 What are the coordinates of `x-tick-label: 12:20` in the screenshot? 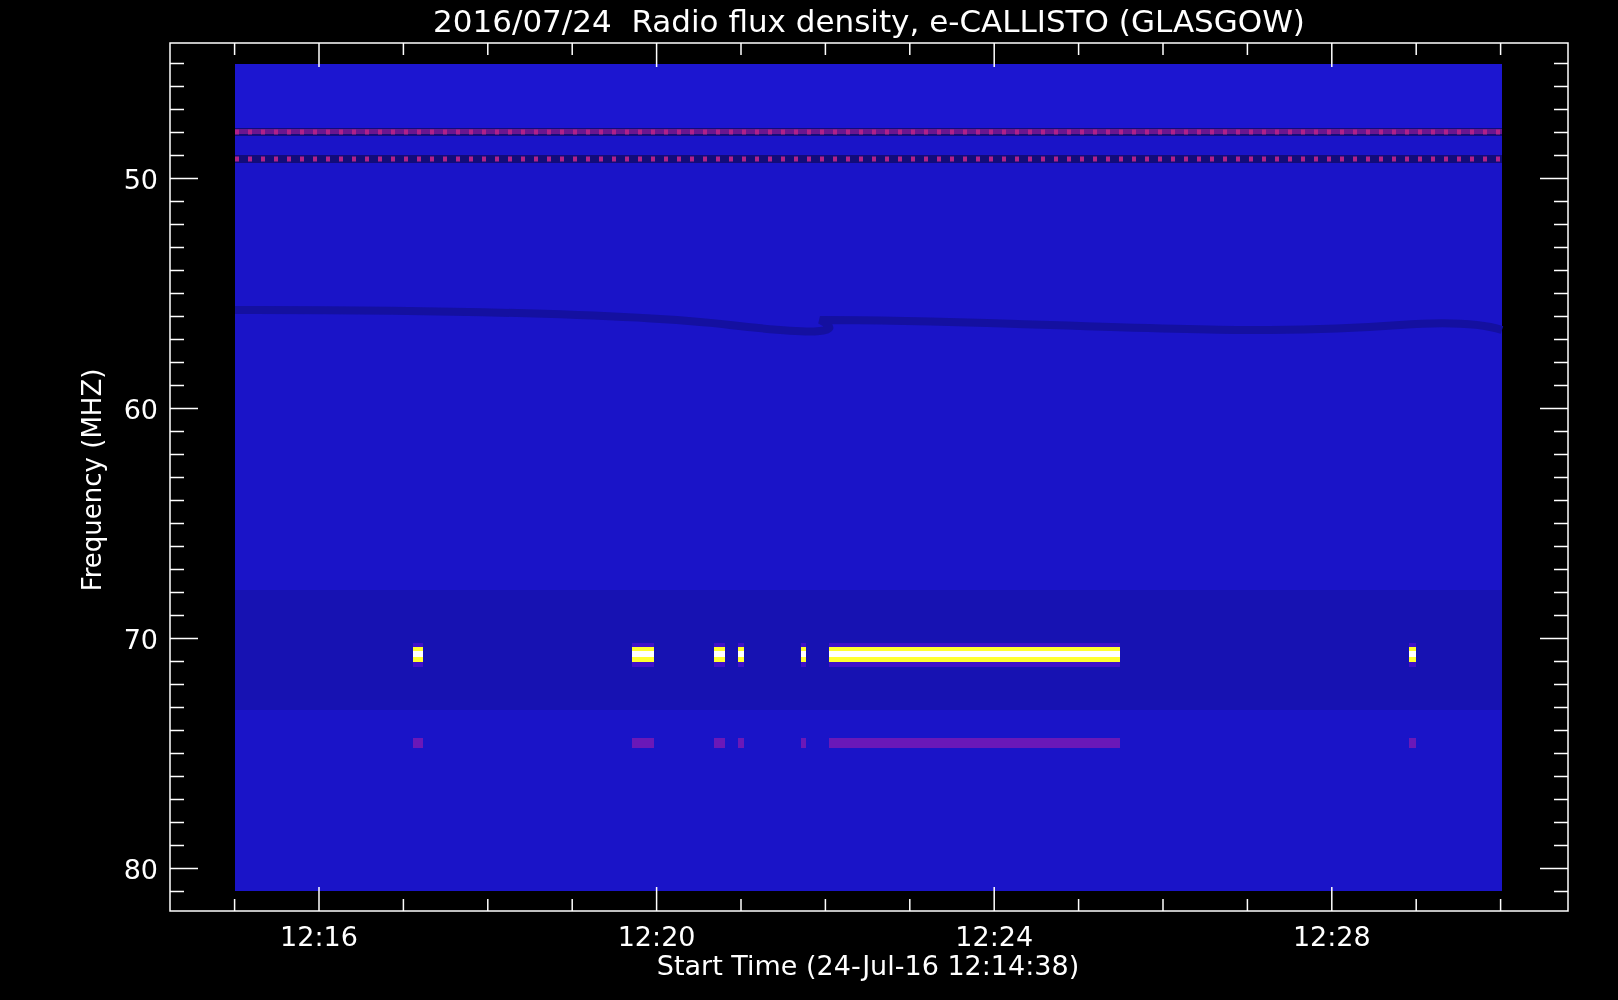 It's located at (656, 936).